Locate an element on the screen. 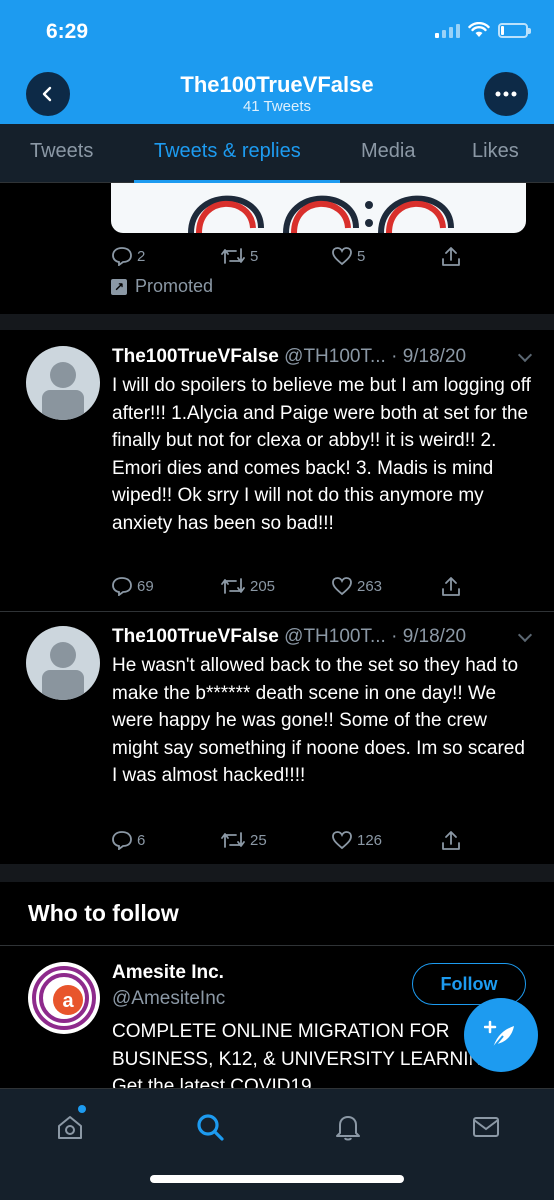 The height and width of the screenshot is (1200, 554). like-action: 263 is located at coordinates (356, 586).